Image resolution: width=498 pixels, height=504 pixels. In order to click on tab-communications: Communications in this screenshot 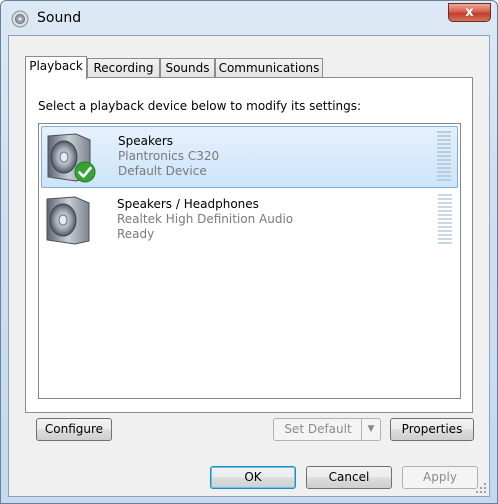, I will do `click(269, 68)`.